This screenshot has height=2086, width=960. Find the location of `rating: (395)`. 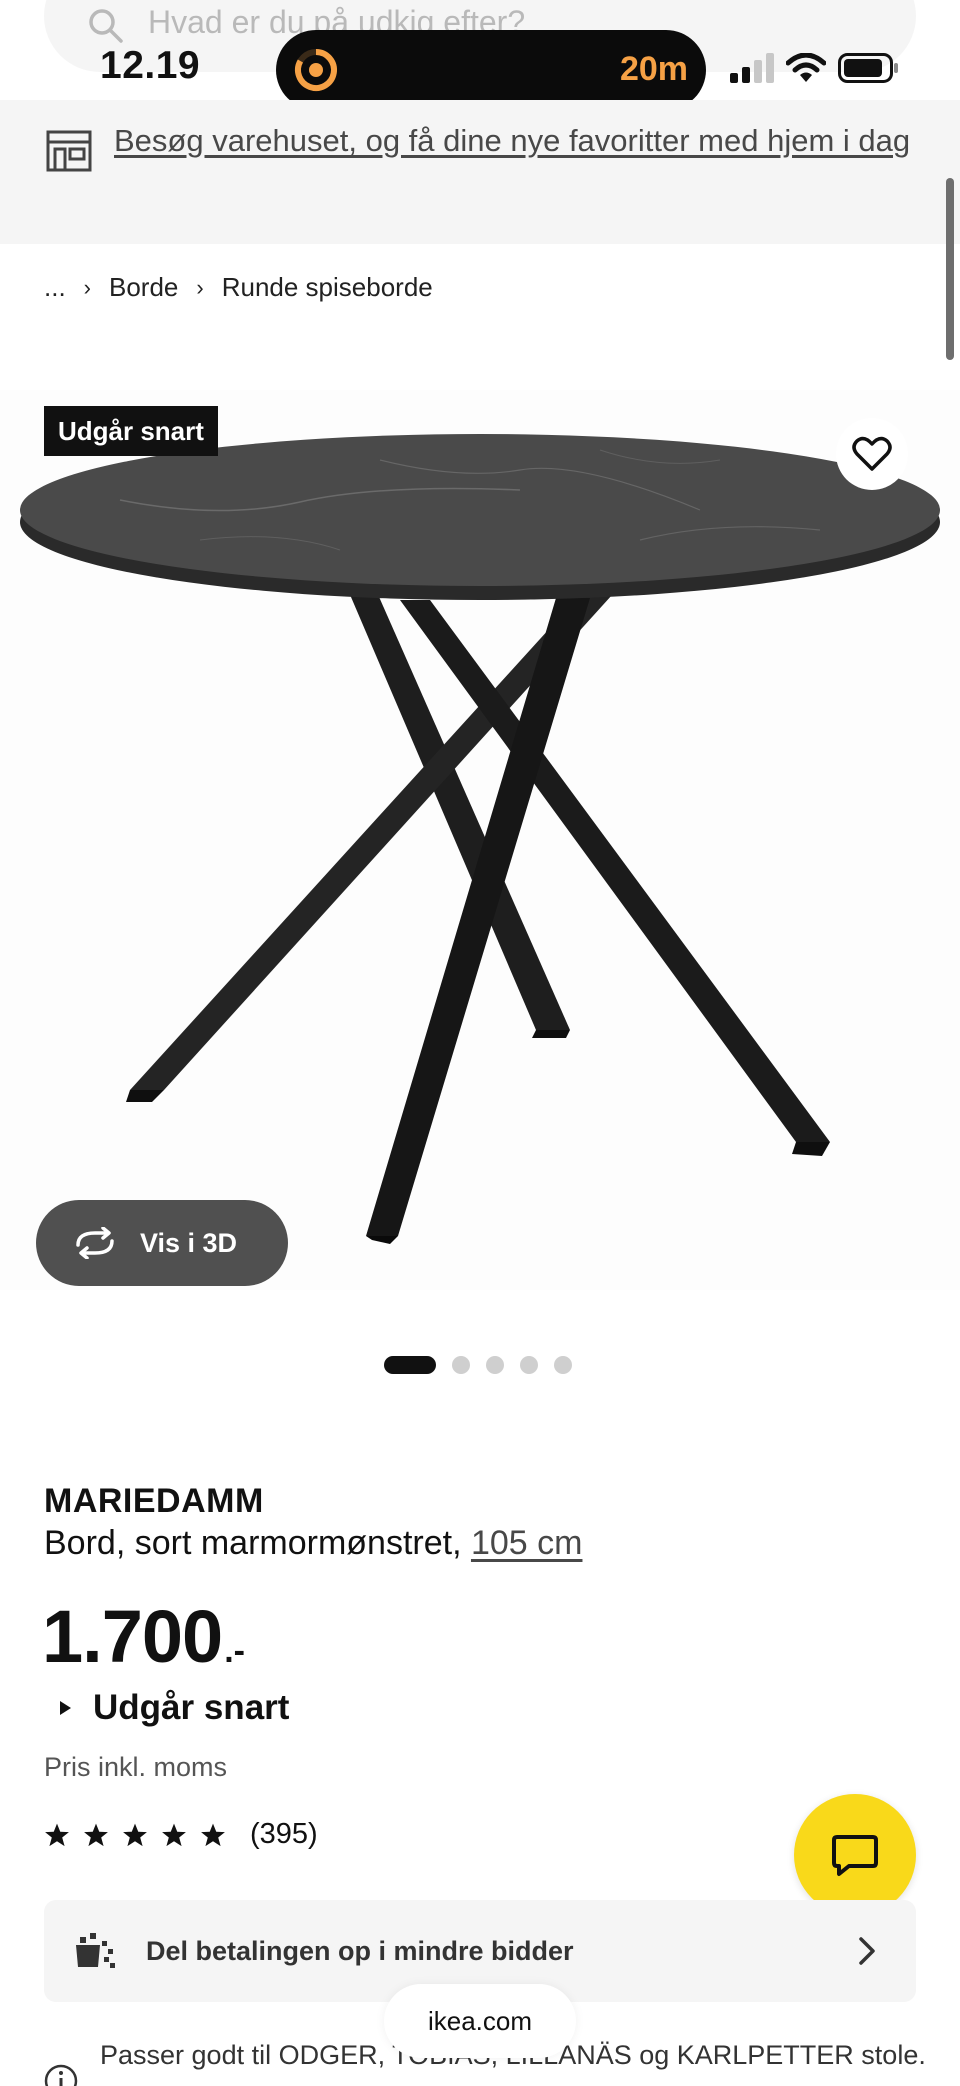

rating: (395) is located at coordinates (181, 1834).